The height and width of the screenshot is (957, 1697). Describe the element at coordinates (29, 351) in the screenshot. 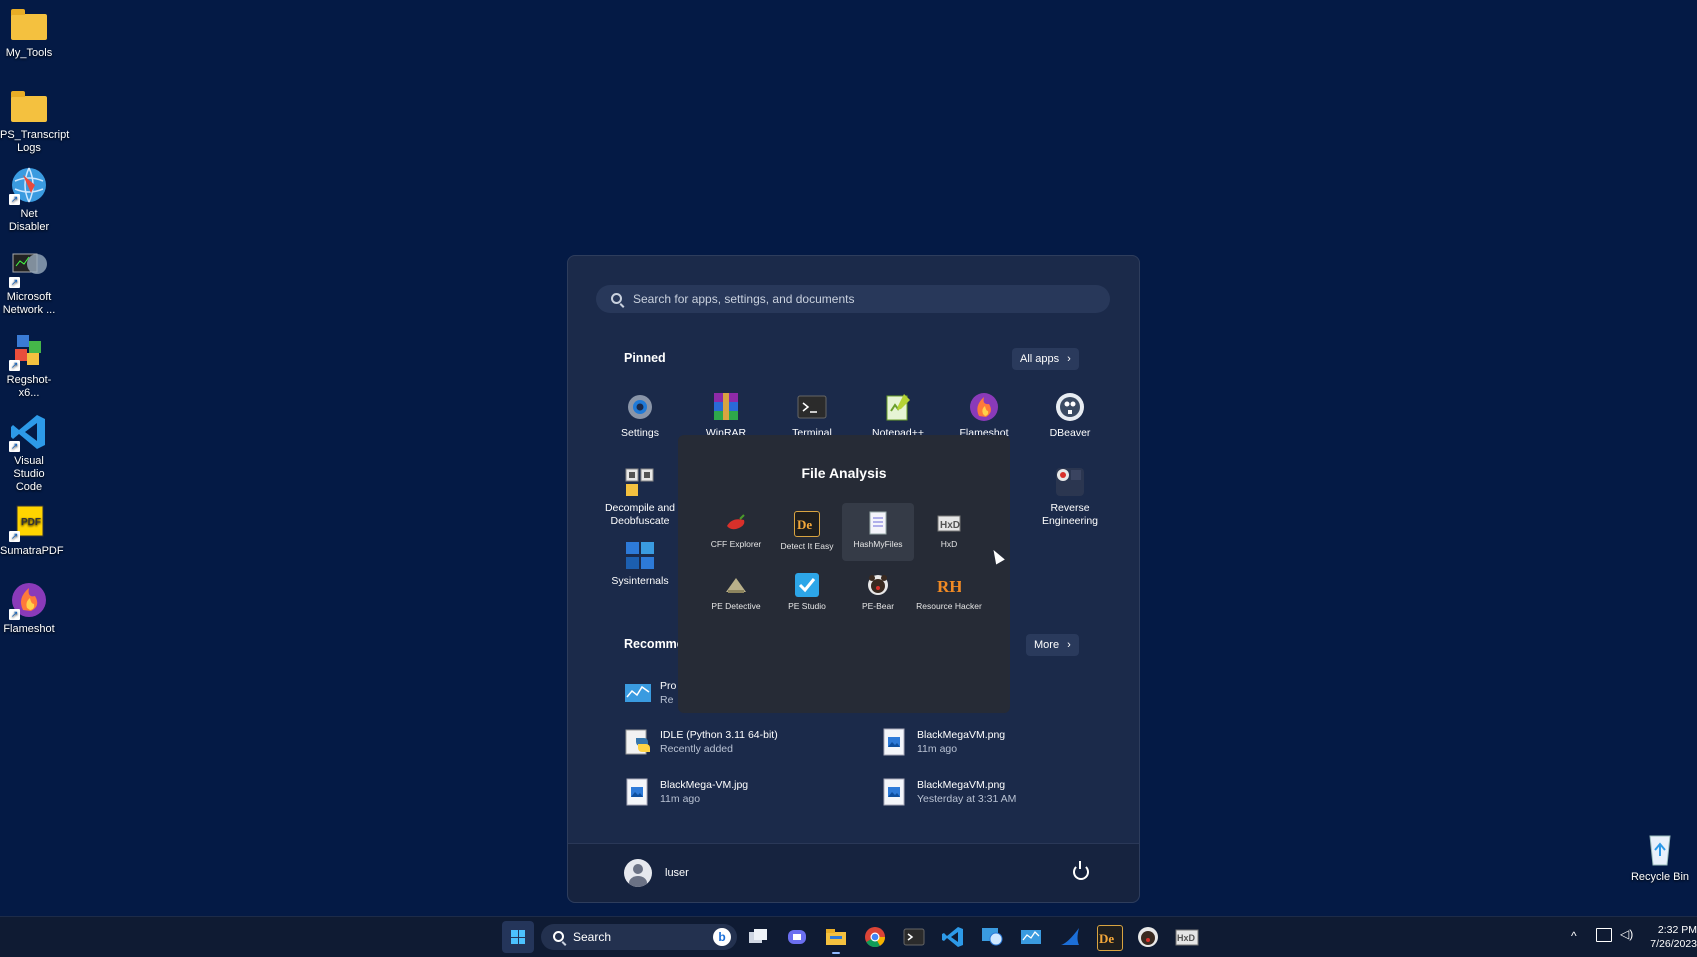

I see `regshot-icon: ↗` at that location.